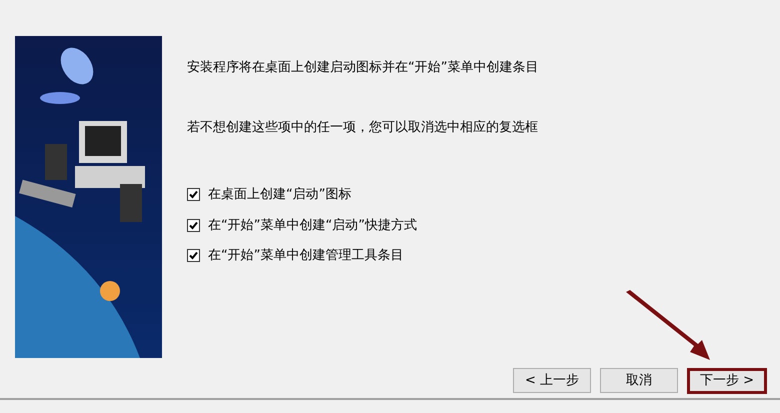 The image size is (780, 413). What do you see at coordinates (363, 68) in the screenshot?
I see `instruction-text: 安装程序将在桌面上创建启动图标并在“开始”菜单中创建条目` at bounding box center [363, 68].